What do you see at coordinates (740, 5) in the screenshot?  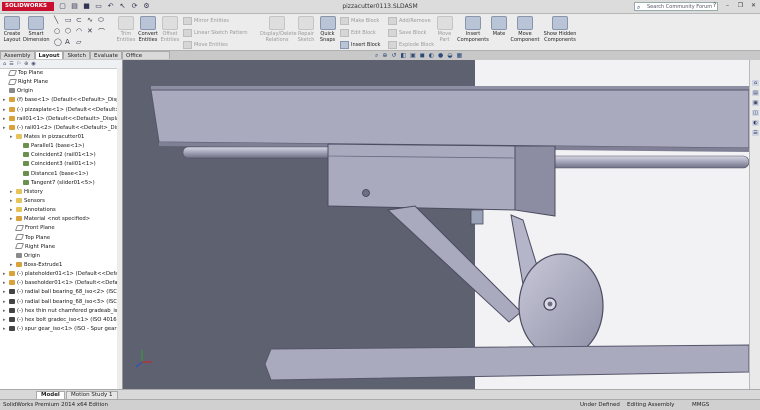 I see `restore-icon: ❐` at bounding box center [740, 5].